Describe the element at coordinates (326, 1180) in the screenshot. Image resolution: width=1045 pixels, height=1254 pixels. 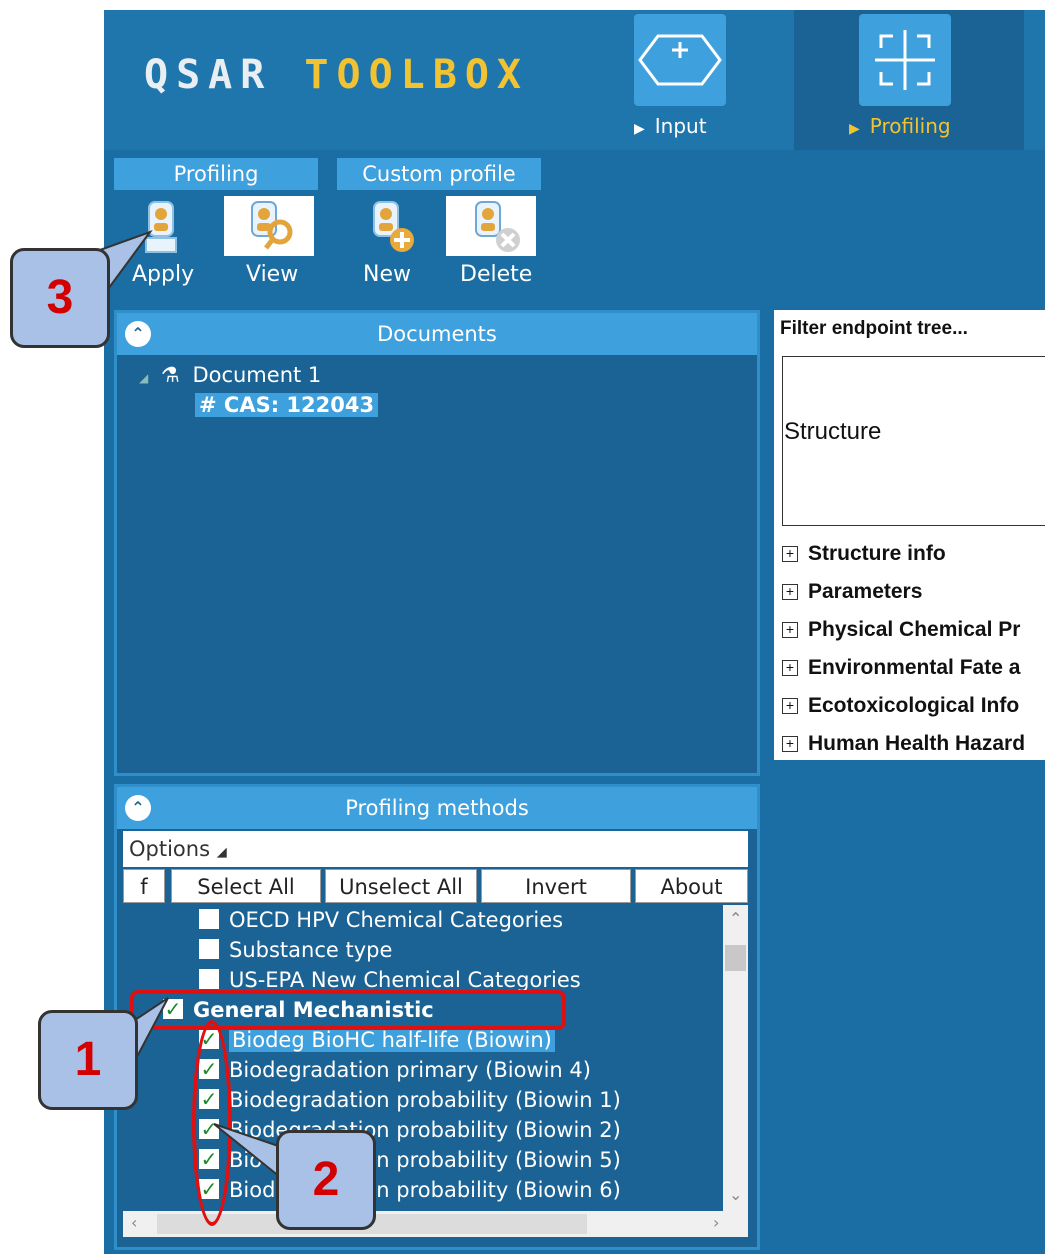
I see `callout-2: 2` at that location.